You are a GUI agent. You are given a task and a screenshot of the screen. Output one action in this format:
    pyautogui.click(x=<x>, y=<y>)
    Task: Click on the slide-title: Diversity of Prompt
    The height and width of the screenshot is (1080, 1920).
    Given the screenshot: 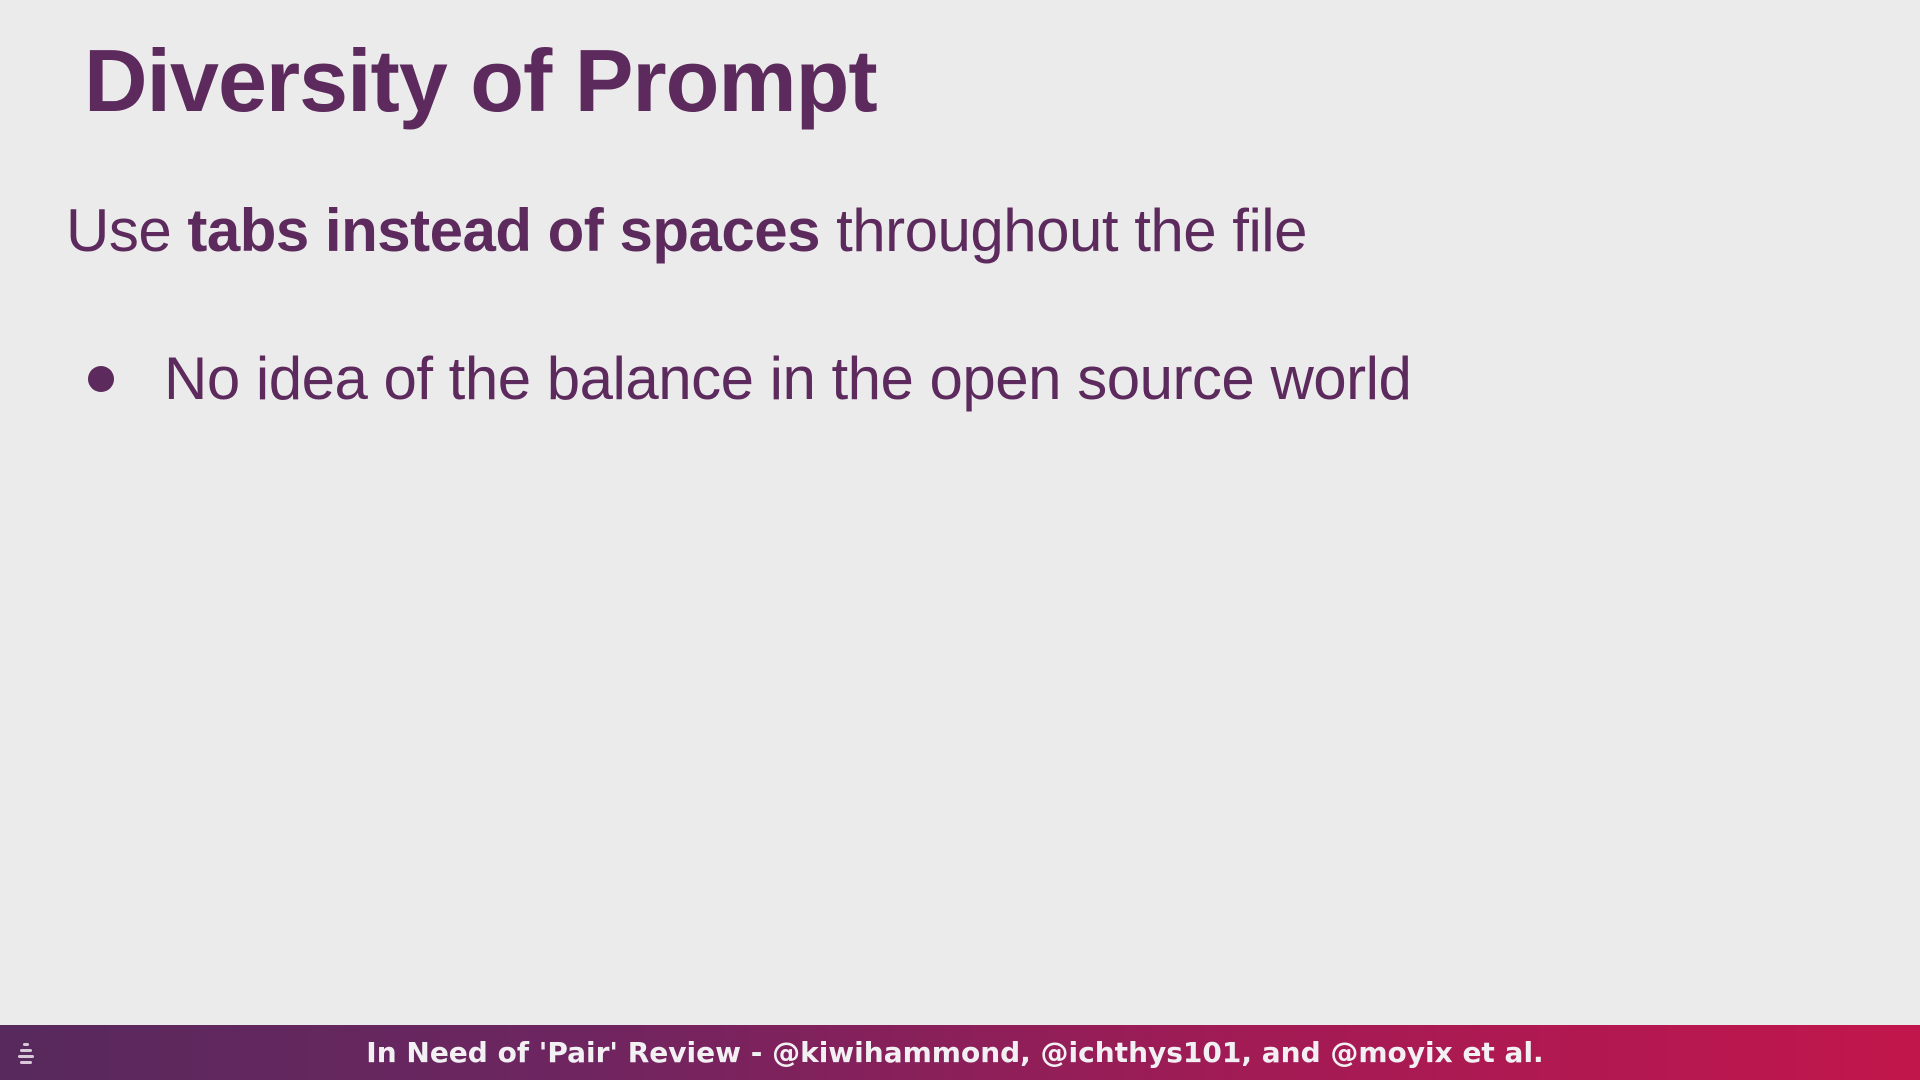 What is the action you would take?
    pyautogui.click(x=481, y=80)
    